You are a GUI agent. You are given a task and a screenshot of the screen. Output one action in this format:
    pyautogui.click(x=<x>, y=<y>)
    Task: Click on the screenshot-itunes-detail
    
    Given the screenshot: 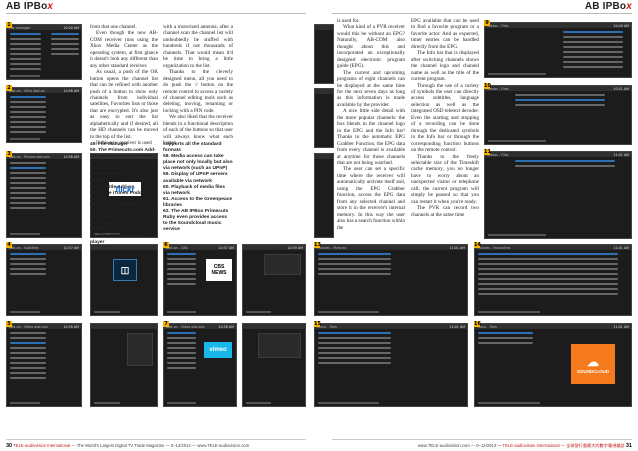 What is the action you would take?
    pyautogui.click(x=124, y=365)
    